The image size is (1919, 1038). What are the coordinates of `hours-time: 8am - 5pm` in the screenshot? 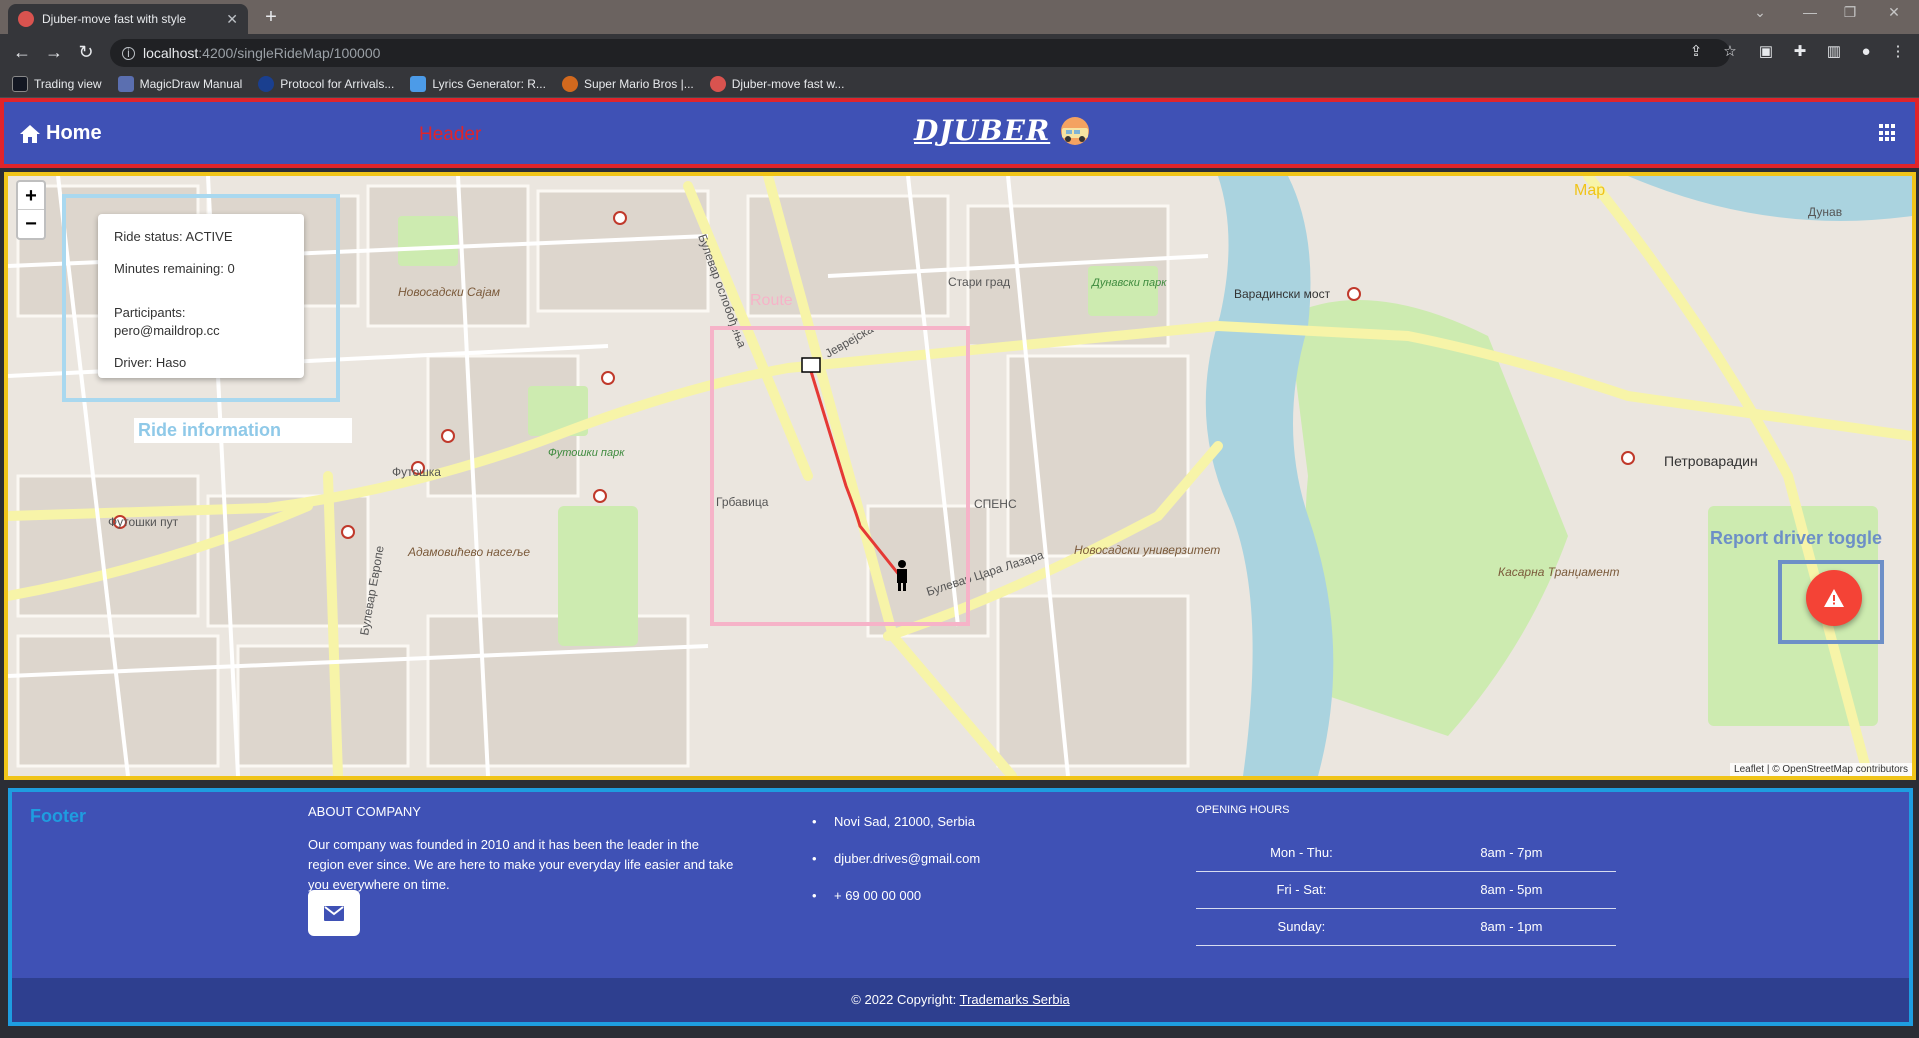 It's located at (1511, 890).